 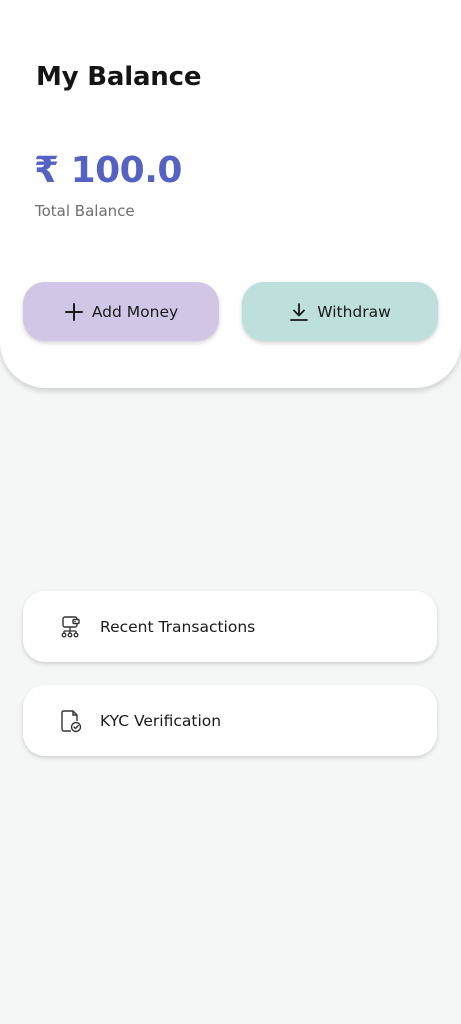 What do you see at coordinates (71, 627) in the screenshot?
I see `transactions-icon` at bounding box center [71, 627].